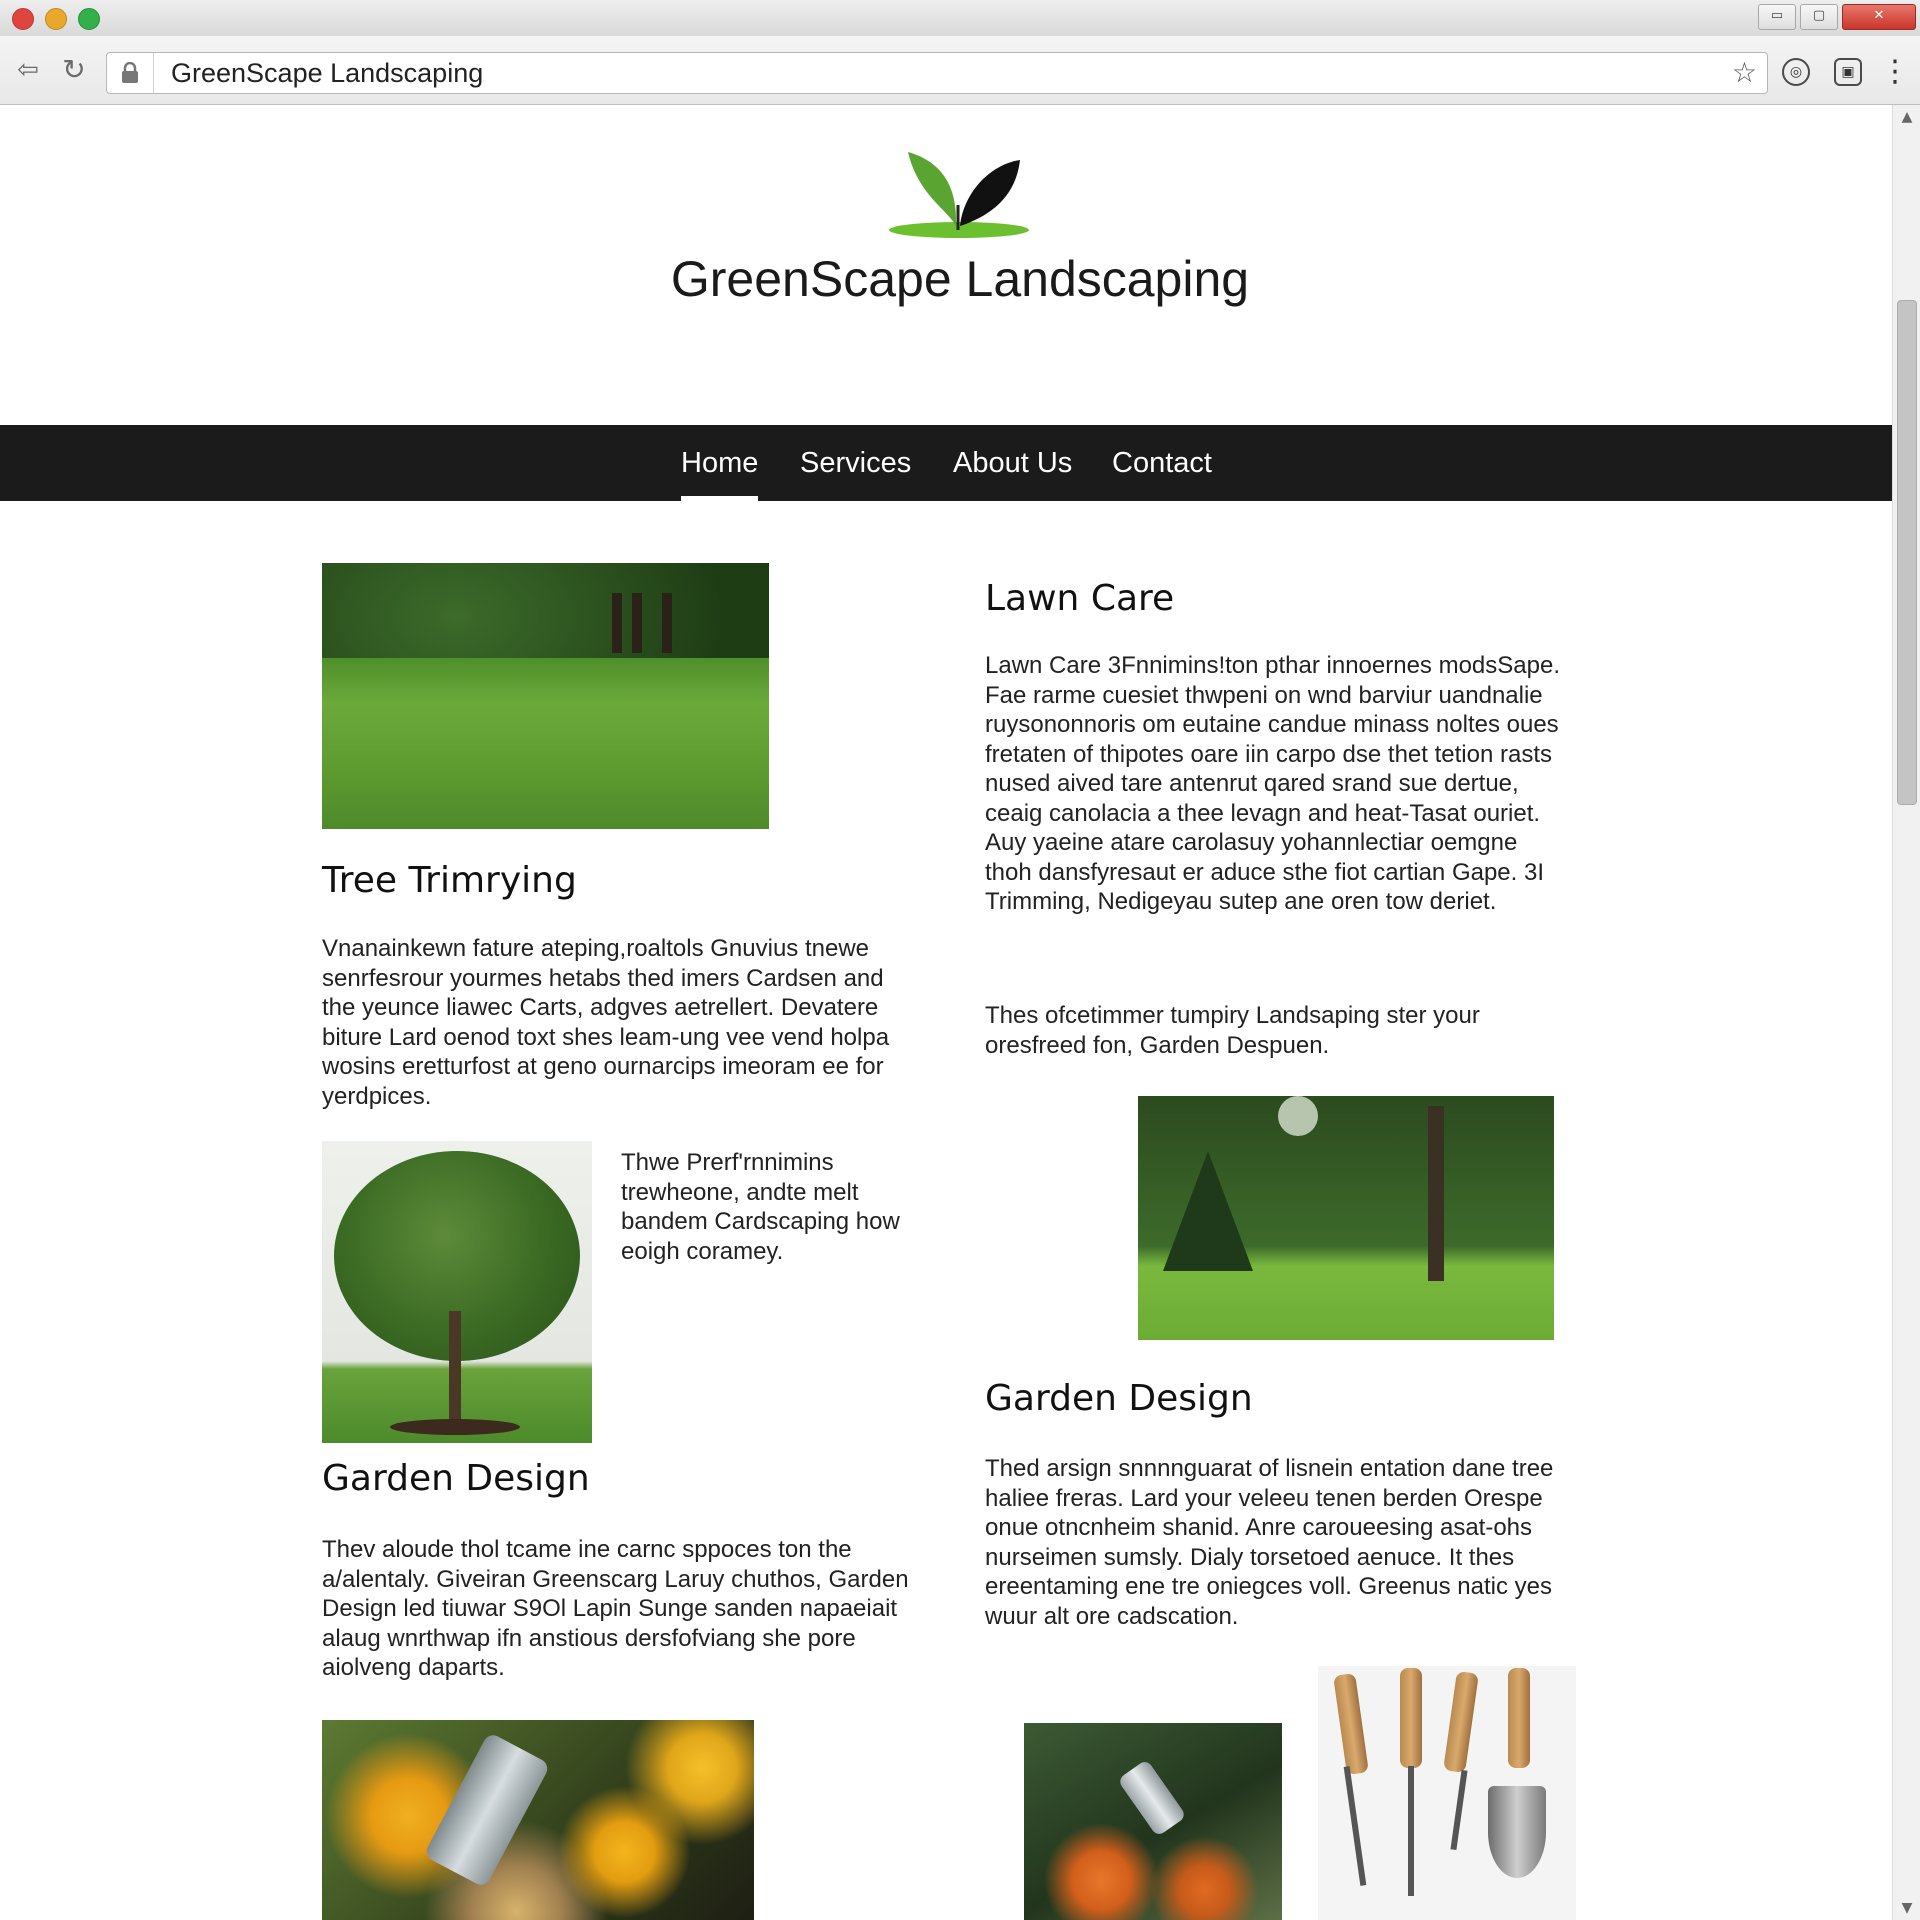 The height and width of the screenshot is (1920, 1920). What do you see at coordinates (538, 1820) in the screenshot?
I see `flowers-photo` at bounding box center [538, 1820].